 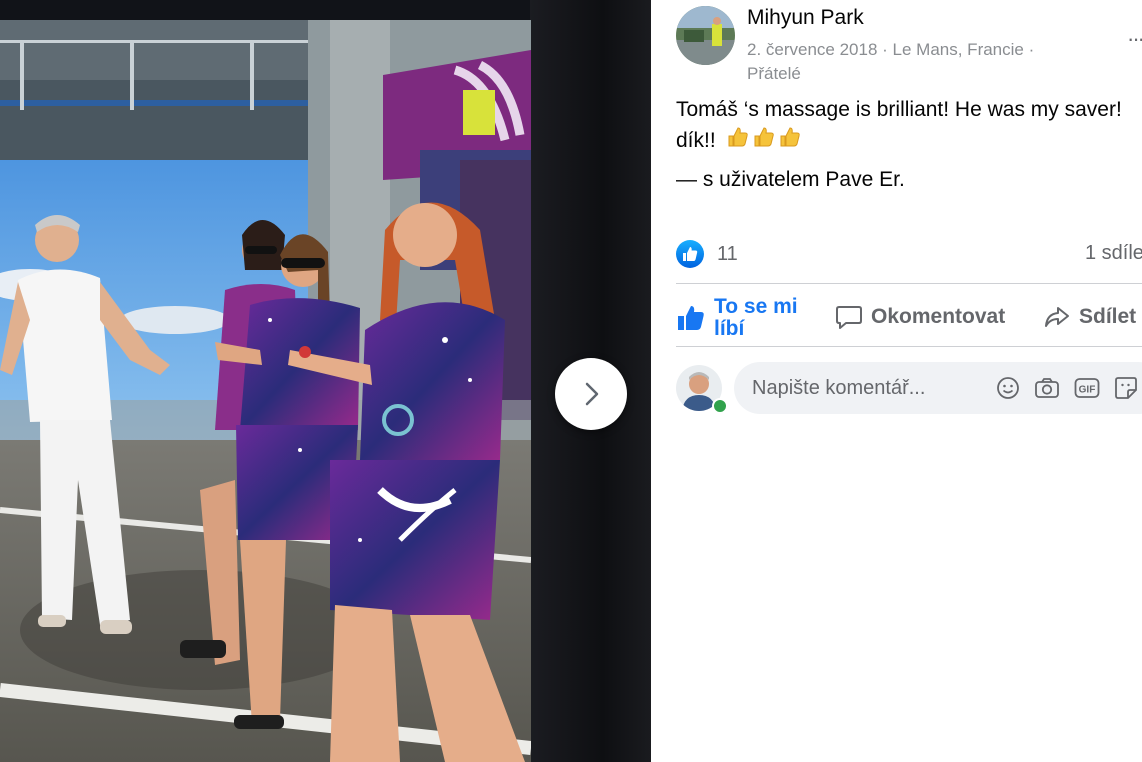 What do you see at coordinates (1126, 388) in the screenshot?
I see `sticker-icon` at bounding box center [1126, 388].